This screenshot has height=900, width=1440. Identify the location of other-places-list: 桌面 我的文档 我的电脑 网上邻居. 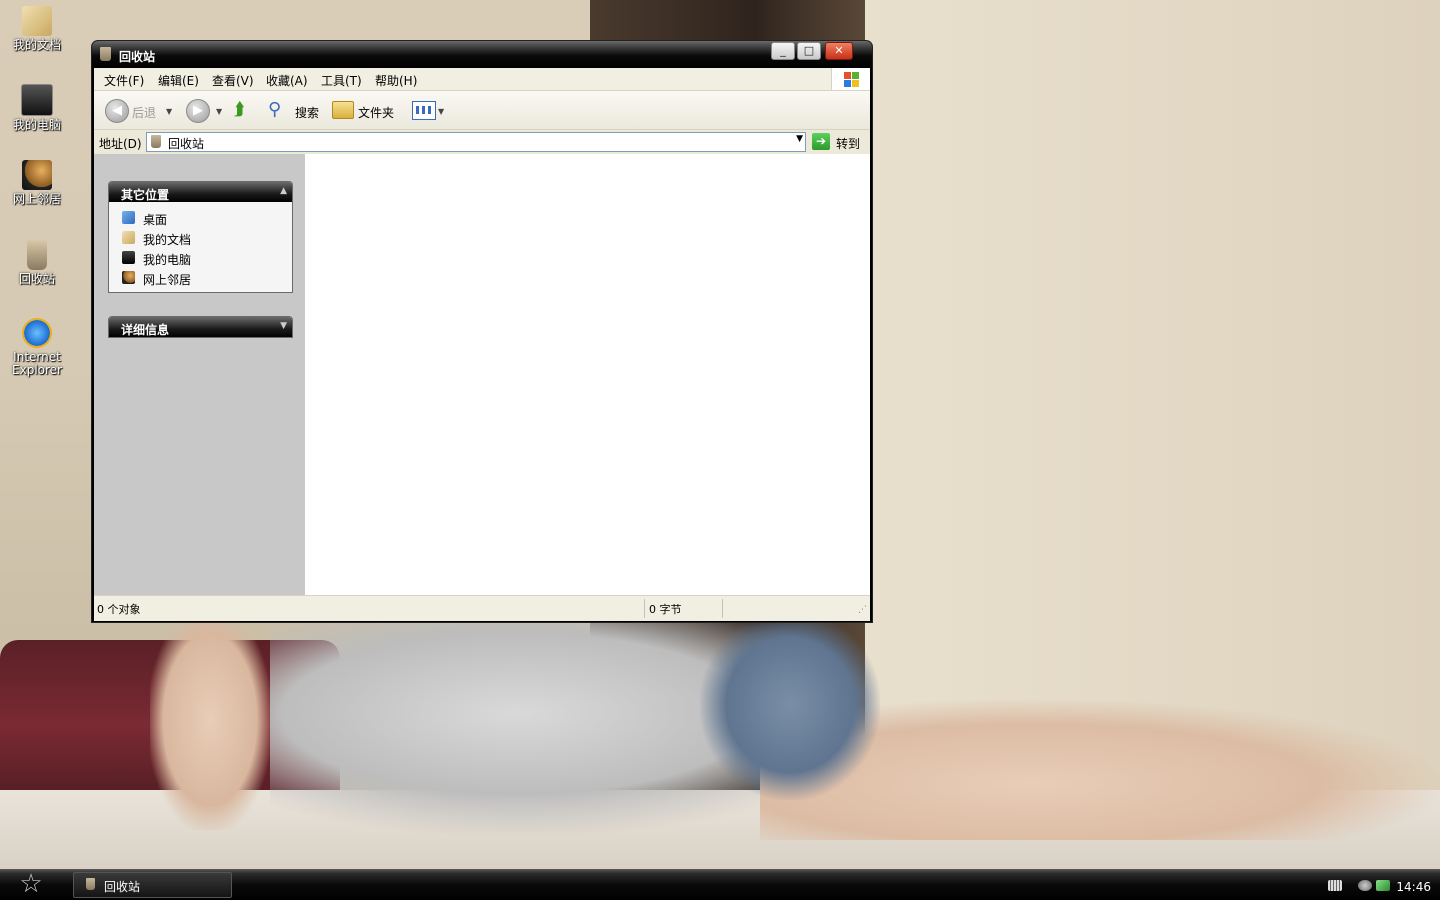
(200, 247).